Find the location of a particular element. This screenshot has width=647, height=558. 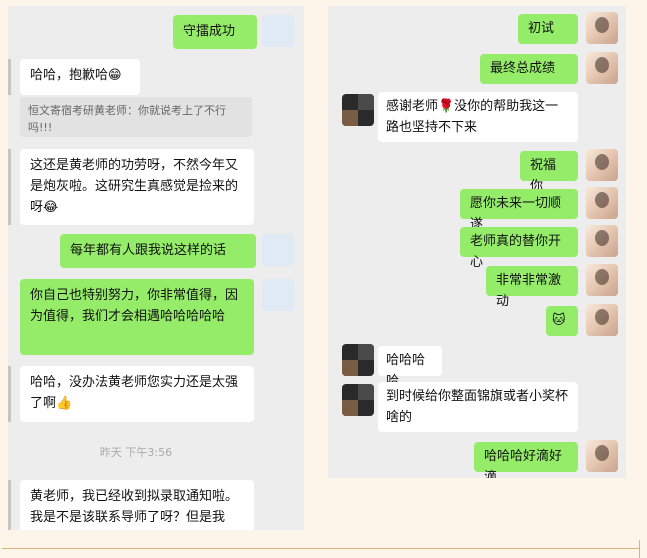

message-bubble: 哈哈哈好滴好滴 is located at coordinates (526, 460).